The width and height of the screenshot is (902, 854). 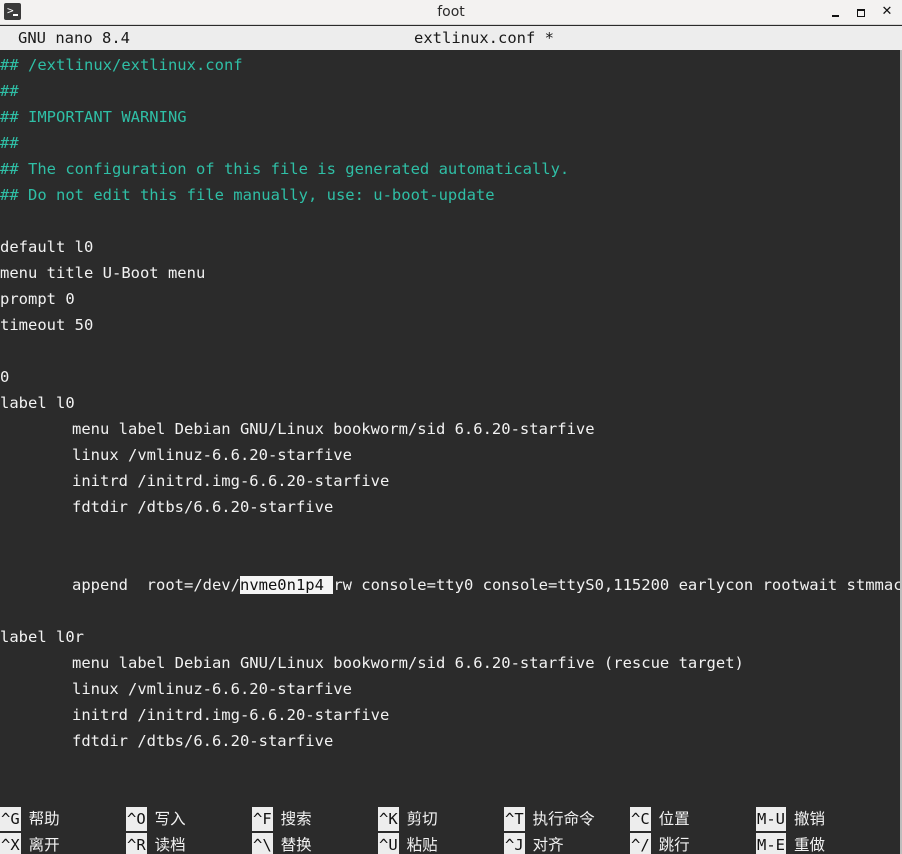 I want to click on shortcut-label: 写入, so click(x=170, y=819).